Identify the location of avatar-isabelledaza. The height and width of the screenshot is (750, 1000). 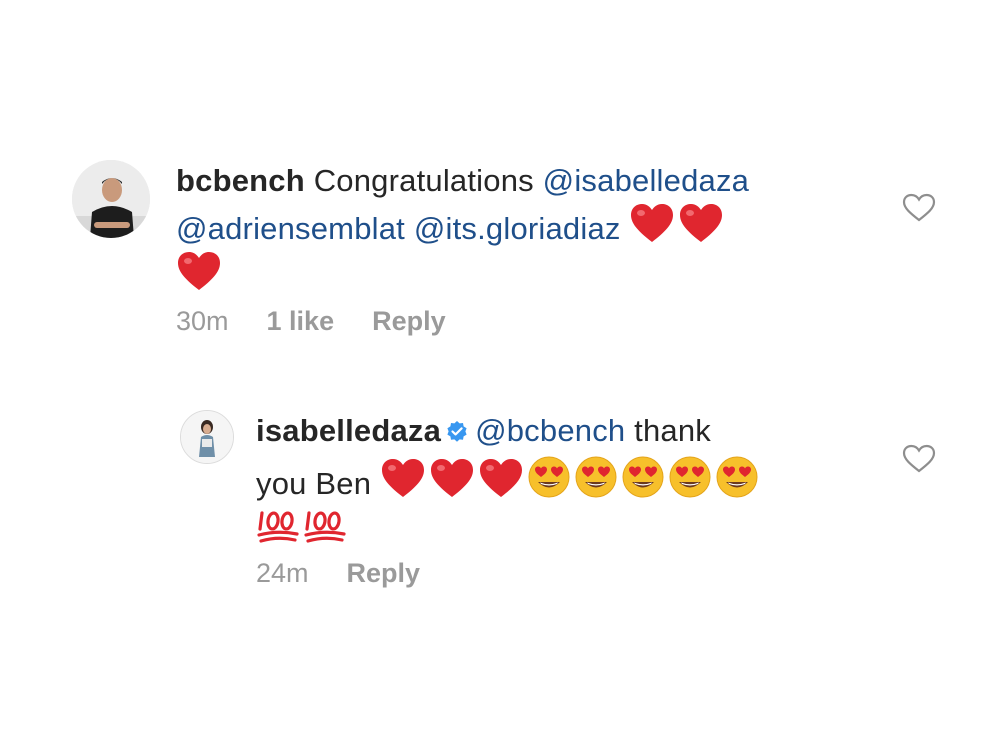
(207, 437).